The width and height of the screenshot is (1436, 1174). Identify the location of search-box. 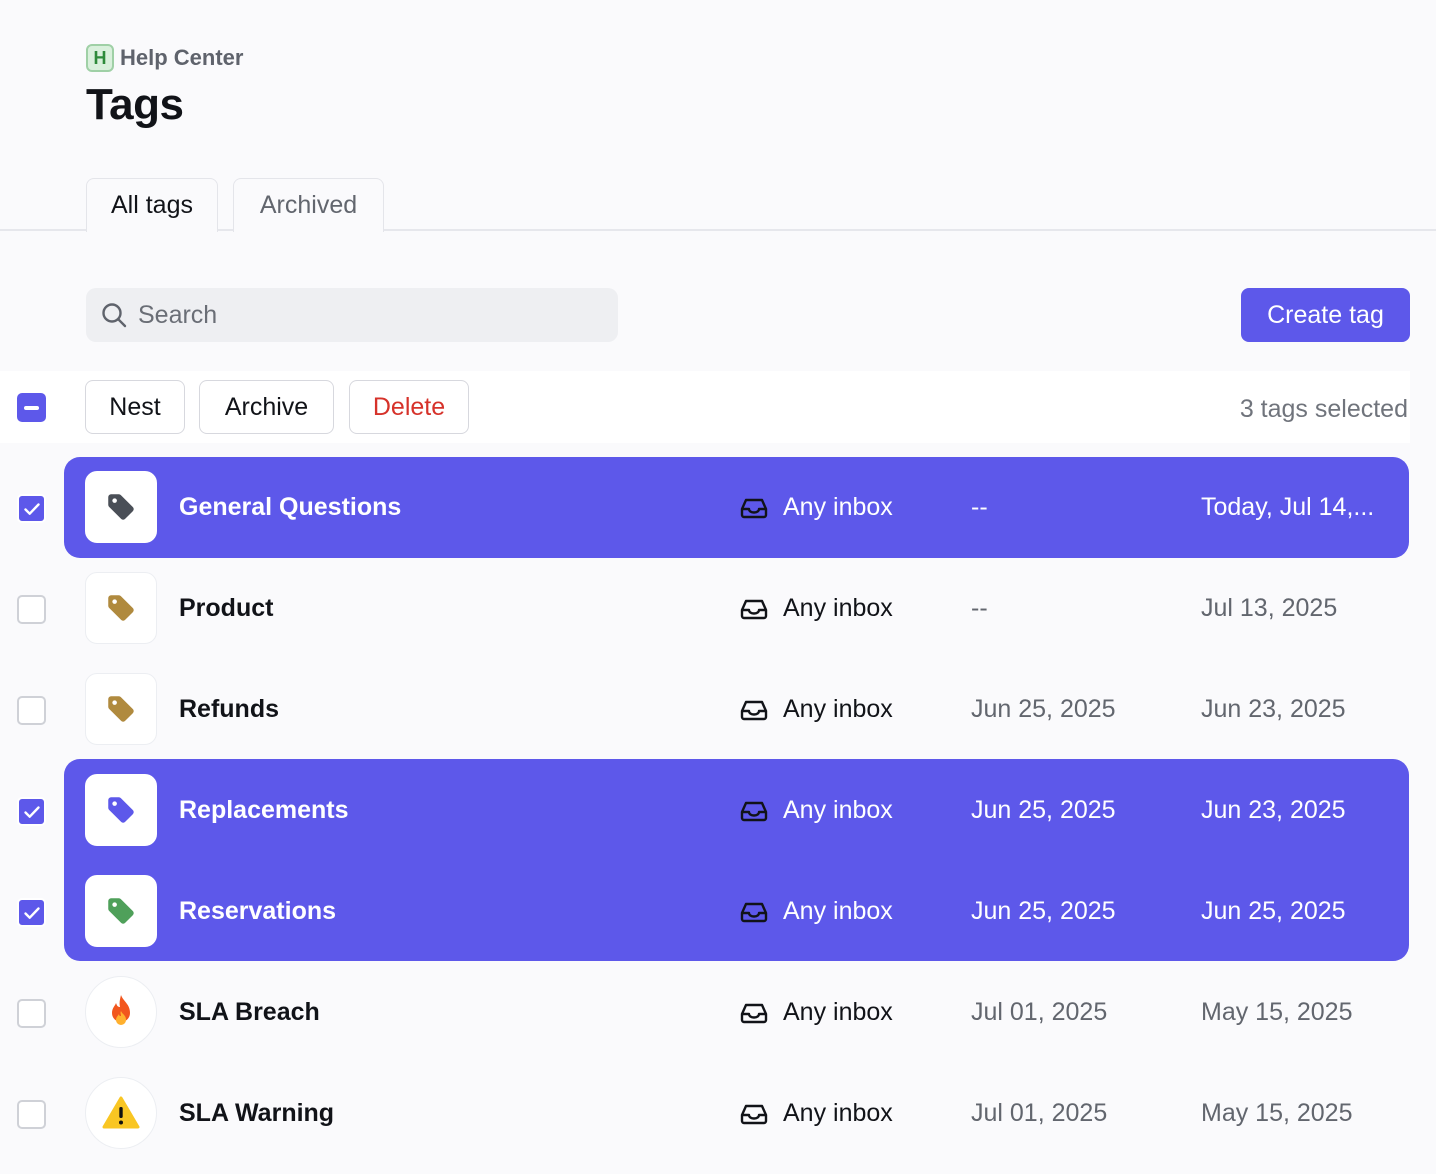
(352, 315).